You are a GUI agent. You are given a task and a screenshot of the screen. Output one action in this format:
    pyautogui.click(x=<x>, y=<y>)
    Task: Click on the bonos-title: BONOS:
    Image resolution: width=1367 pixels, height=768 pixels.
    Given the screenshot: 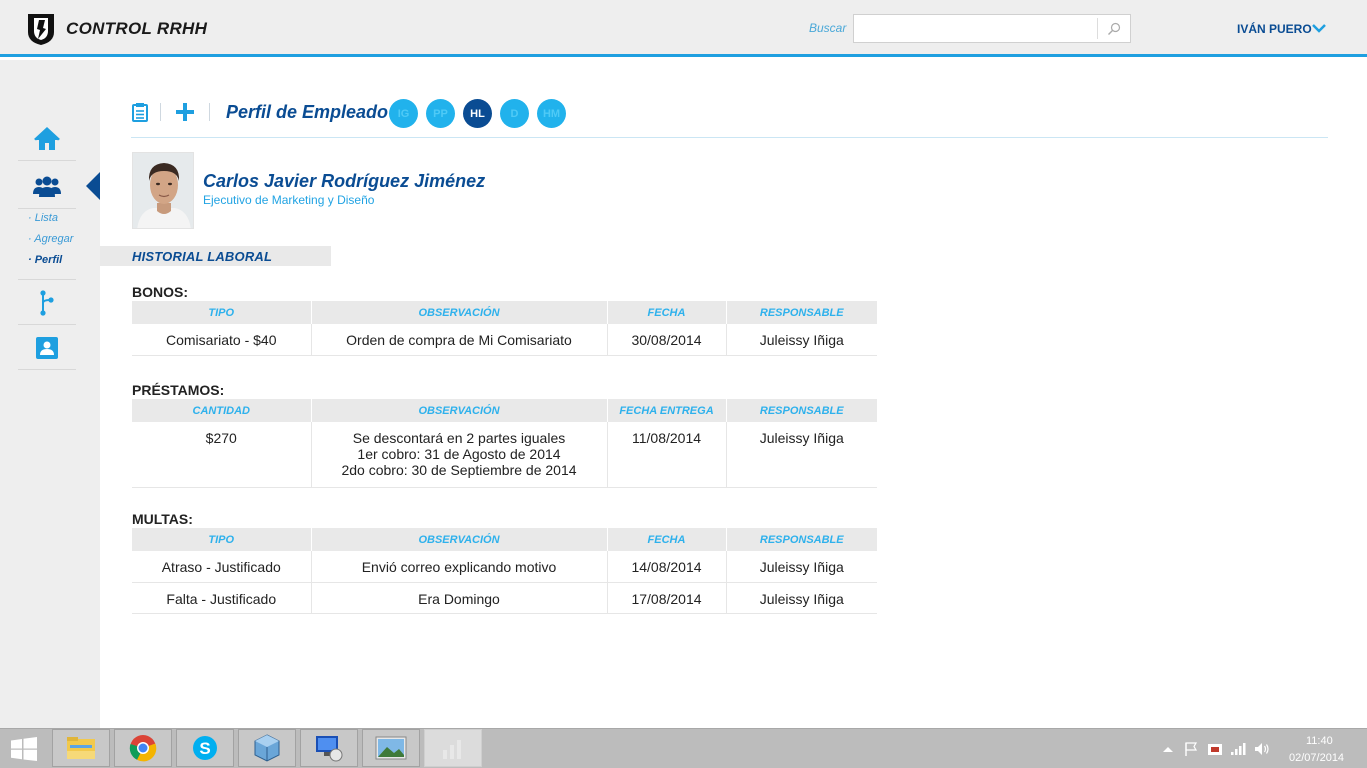 What is the action you would take?
    pyautogui.click(x=160, y=292)
    